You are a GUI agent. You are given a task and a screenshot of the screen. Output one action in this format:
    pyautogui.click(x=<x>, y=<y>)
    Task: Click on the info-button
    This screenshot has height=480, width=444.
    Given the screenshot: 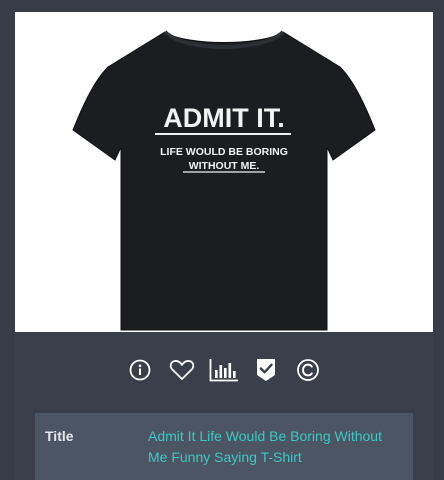 What is the action you would take?
    pyautogui.click(x=140, y=370)
    